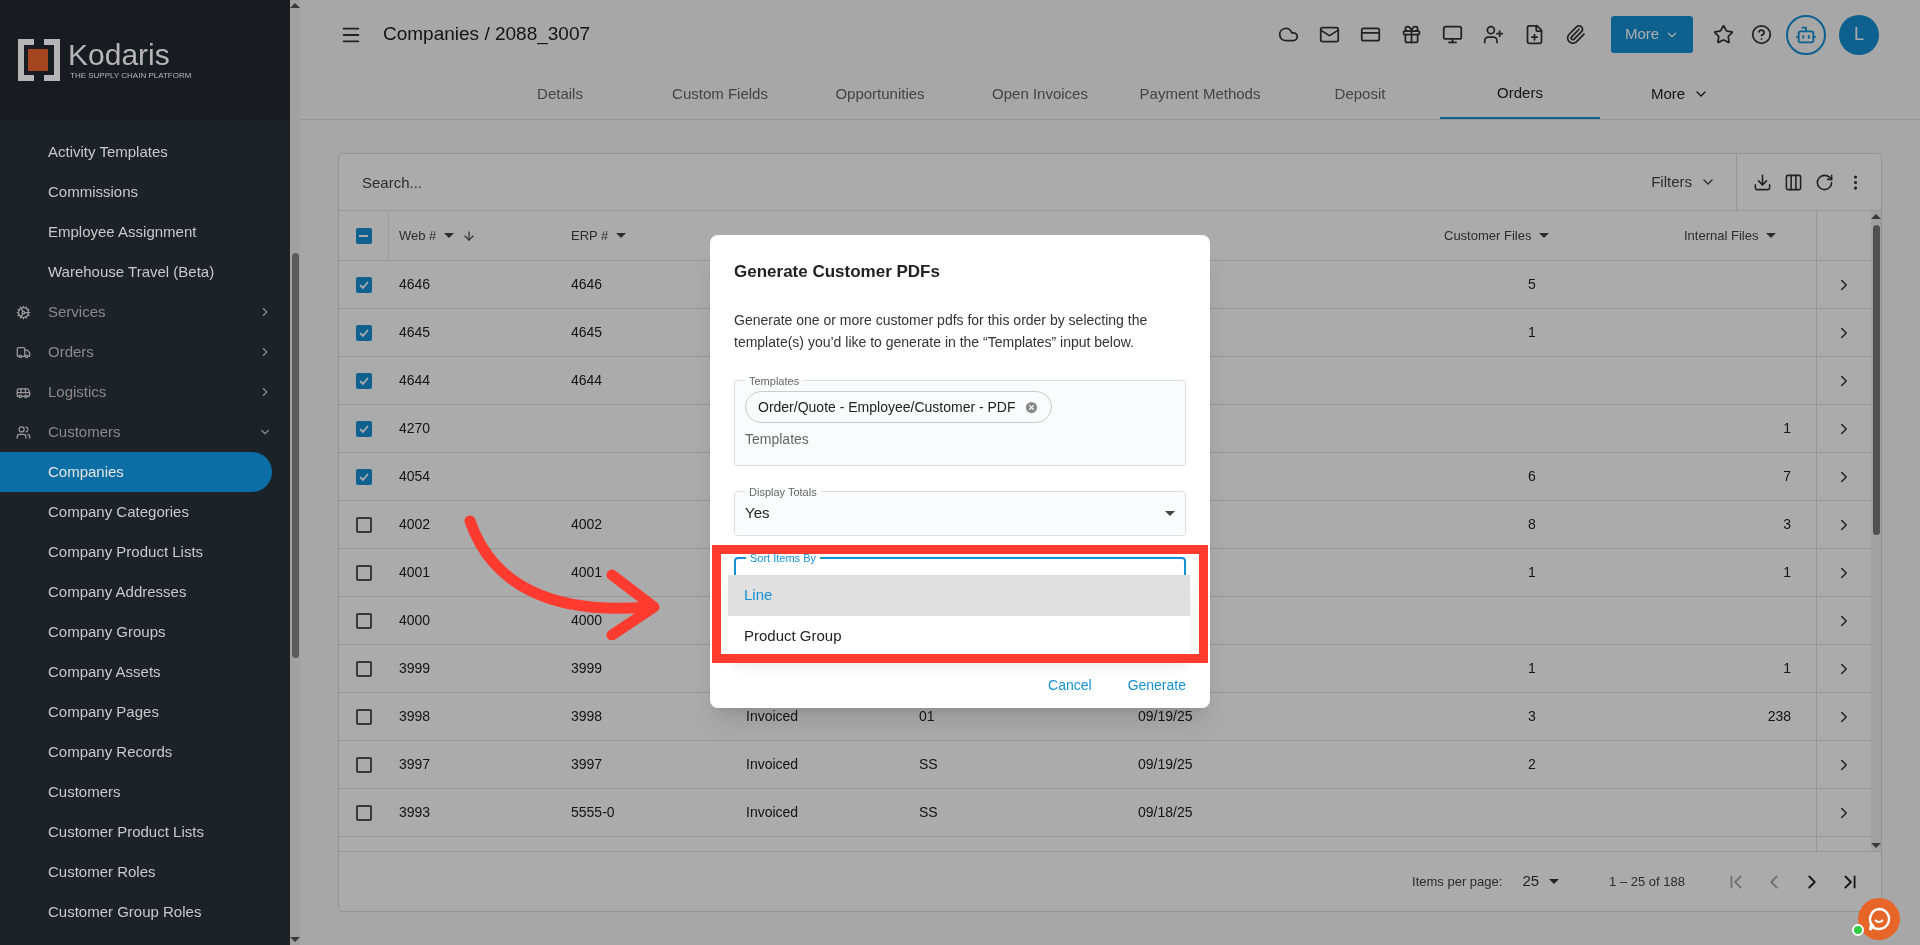  What do you see at coordinates (136, 512) in the screenshot?
I see `sidebar-item: Company Categories` at bounding box center [136, 512].